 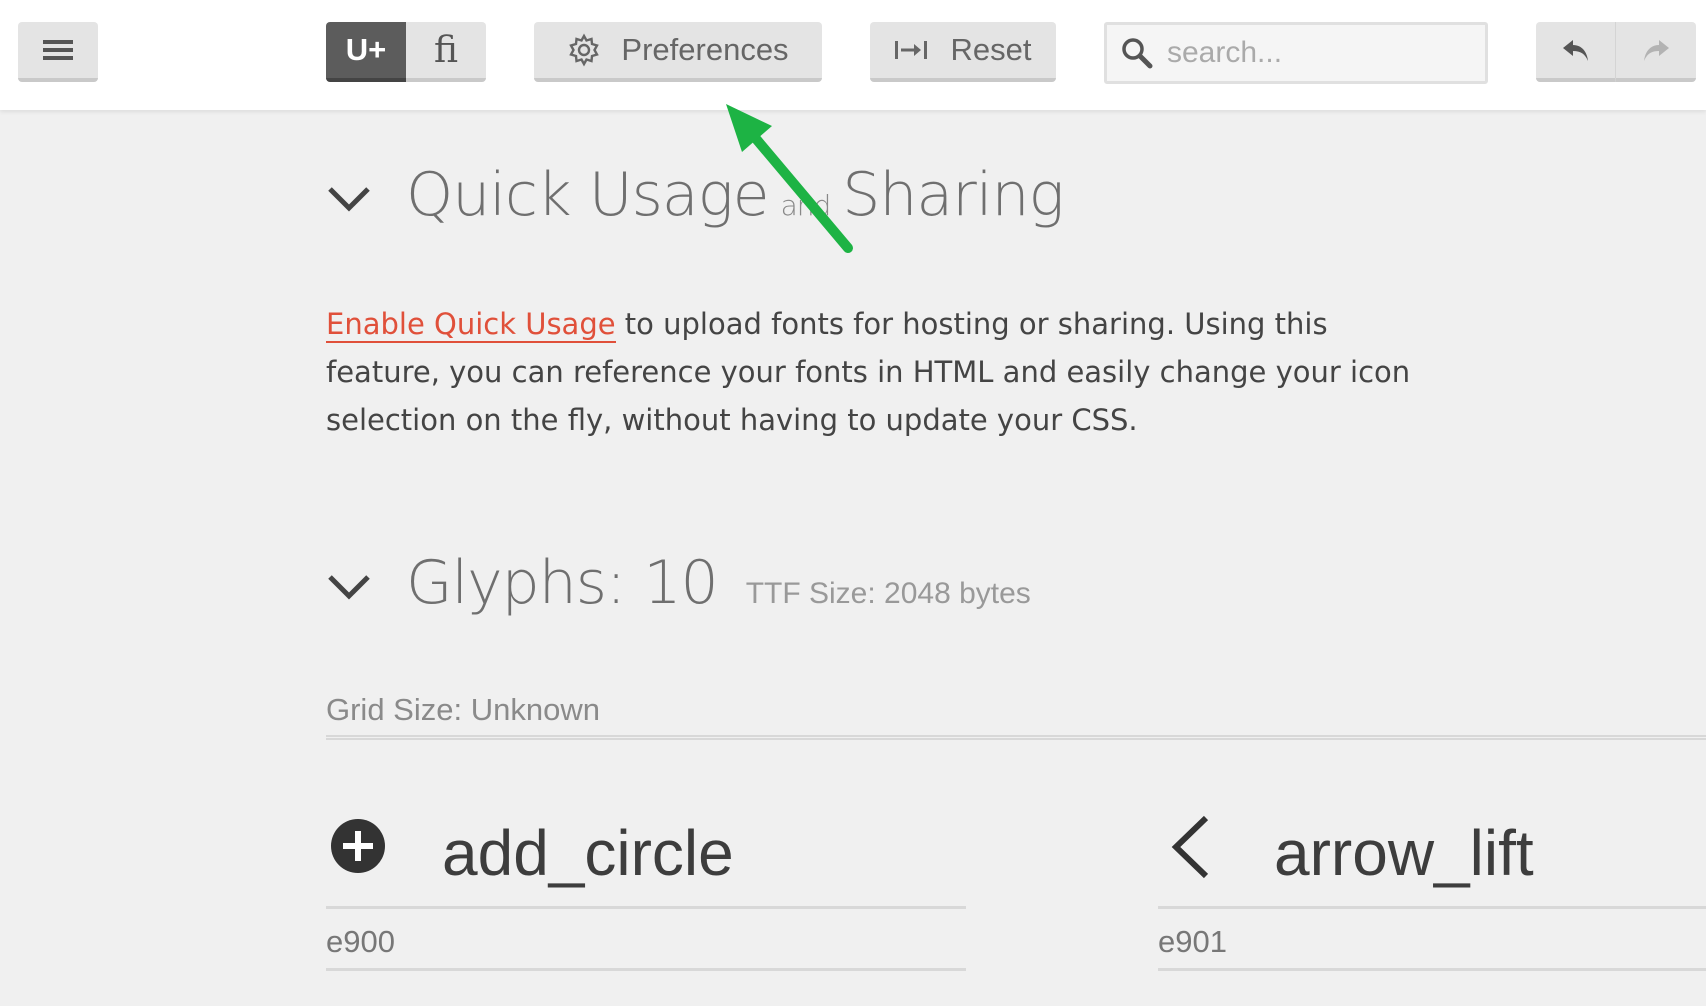 I want to click on gear-icon, so click(x=584, y=50).